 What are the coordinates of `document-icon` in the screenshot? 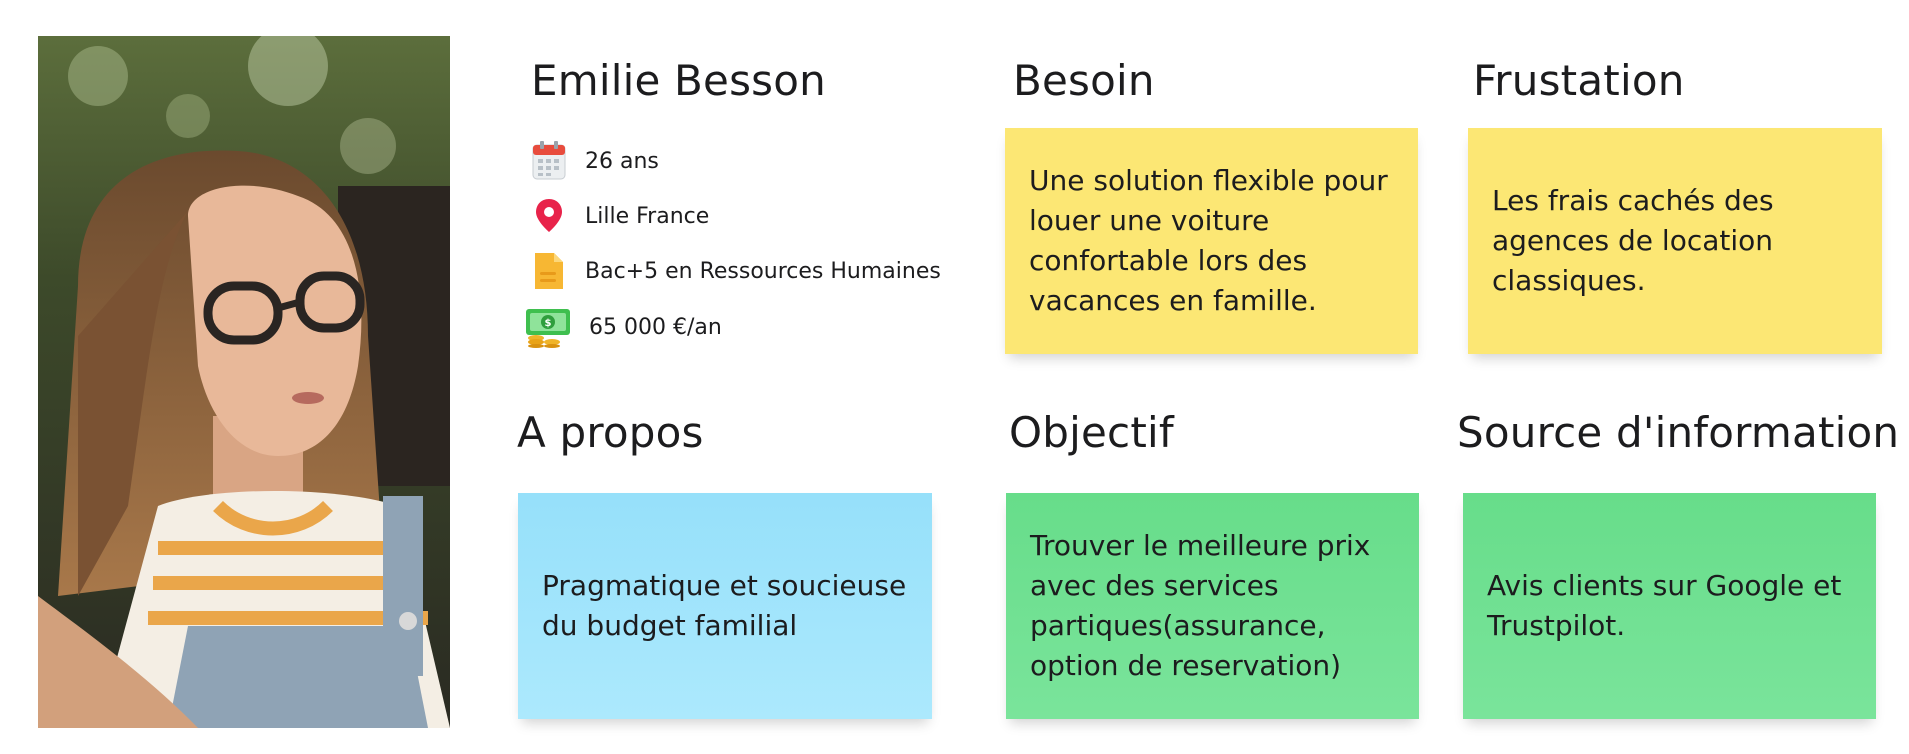 It's located at (549, 271).